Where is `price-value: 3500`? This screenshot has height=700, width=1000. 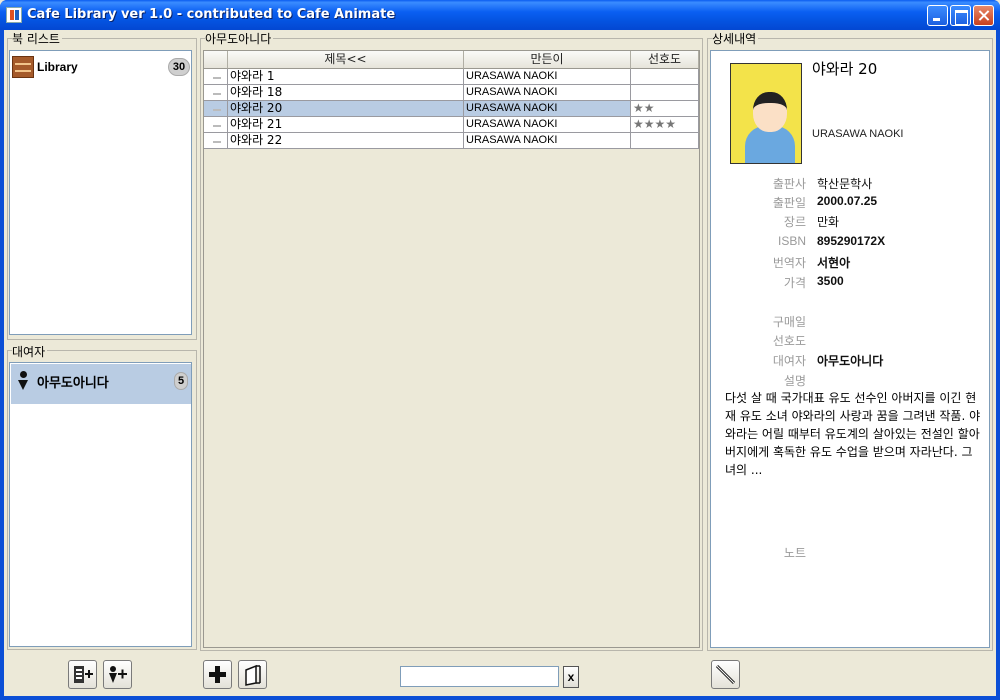
price-value: 3500 is located at coordinates (830, 281).